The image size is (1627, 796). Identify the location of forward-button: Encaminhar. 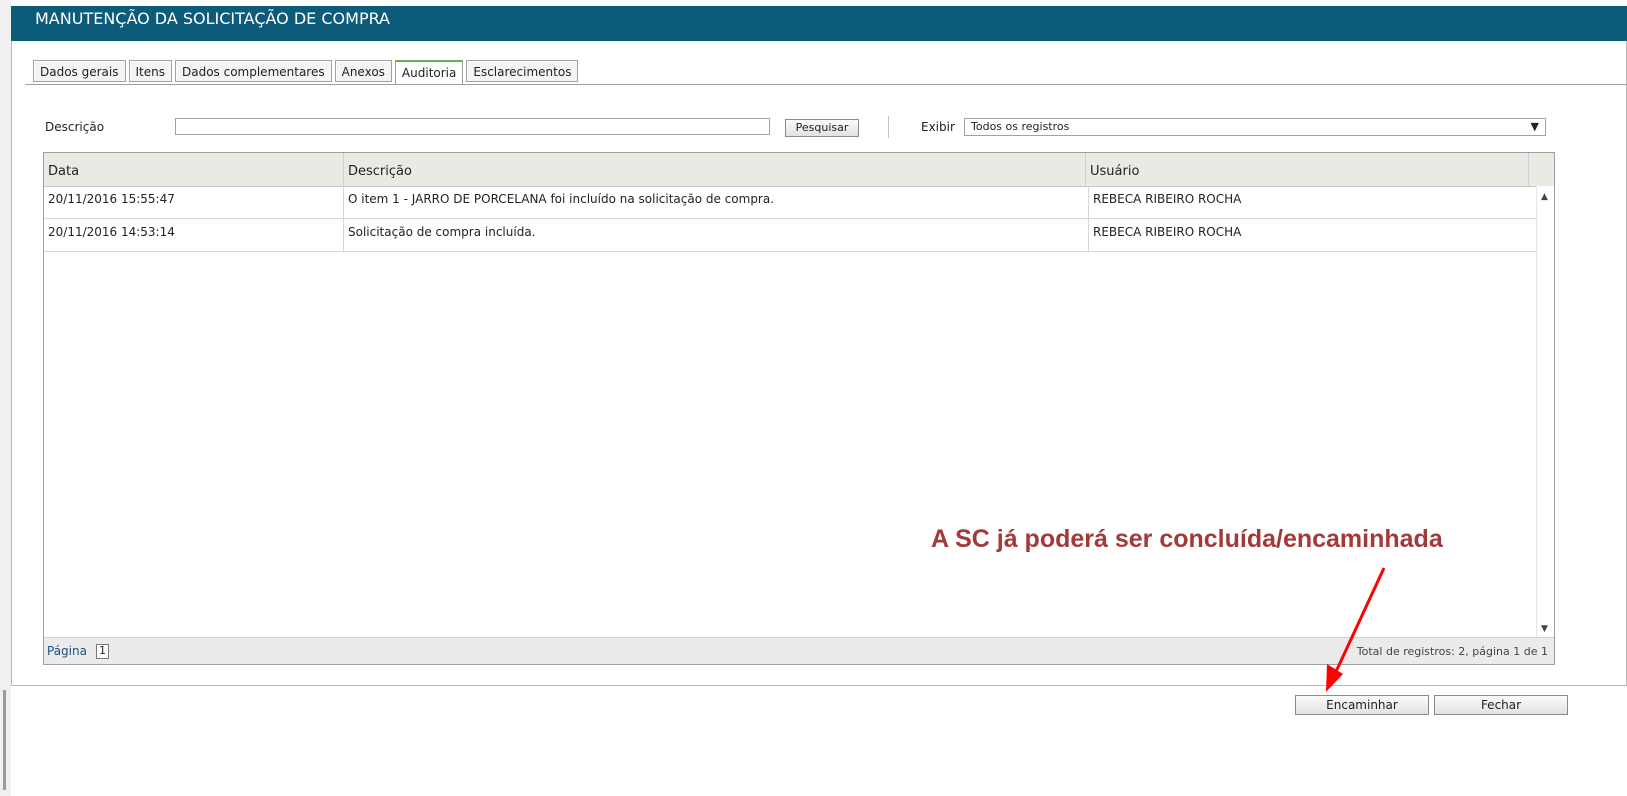
(1362, 705).